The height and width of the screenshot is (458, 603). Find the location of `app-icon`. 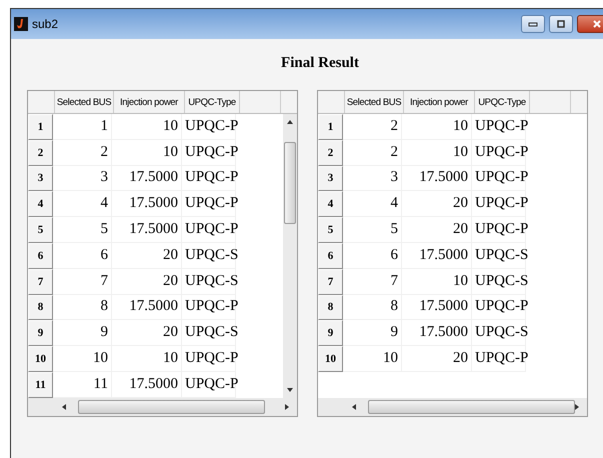

app-icon is located at coordinates (21, 24).